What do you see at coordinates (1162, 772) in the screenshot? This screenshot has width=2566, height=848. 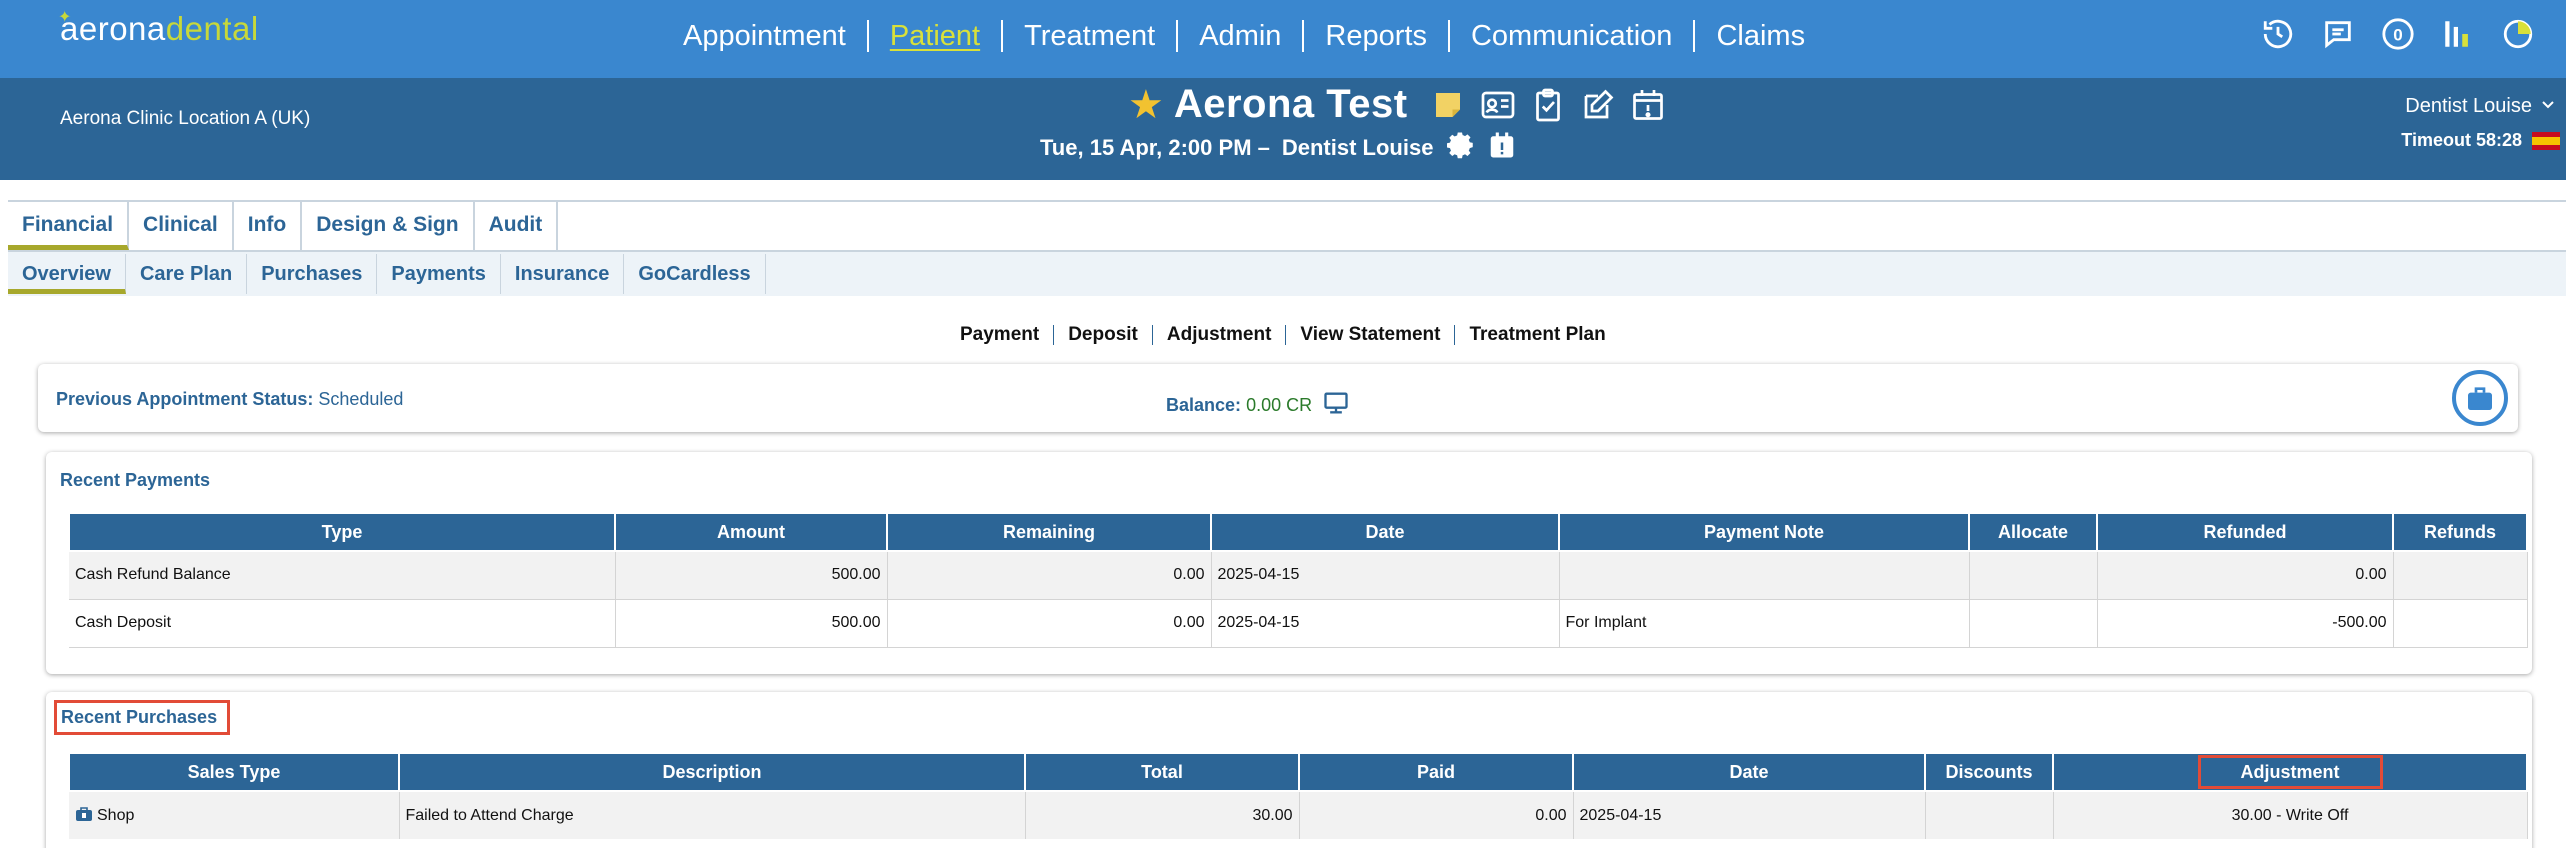 I see `col-header-total: Total` at bounding box center [1162, 772].